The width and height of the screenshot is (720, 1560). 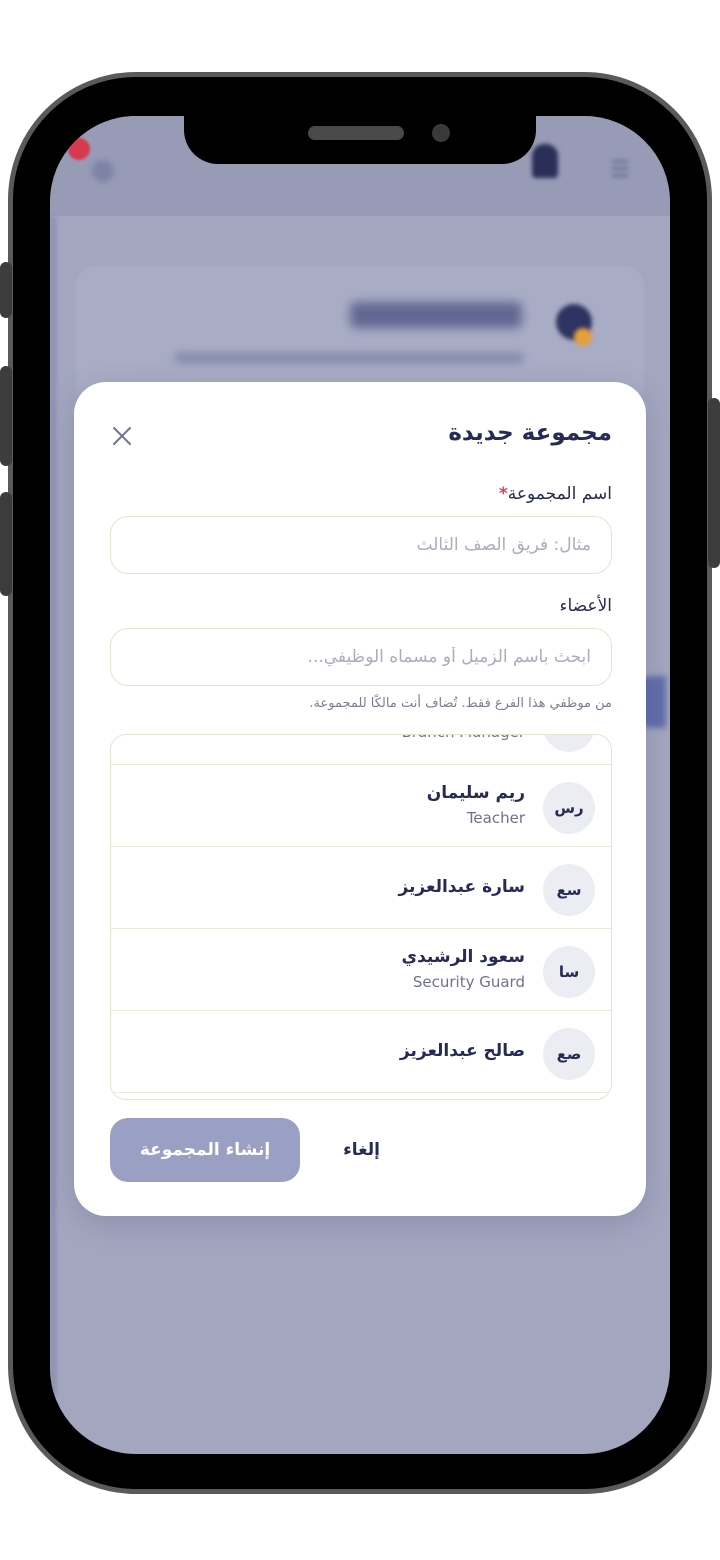 What do you see at coordinates (462, 1051) in the screenshot?
I see `member-name: صالح عبدالعزيز` at bounding box center [462, 1051].